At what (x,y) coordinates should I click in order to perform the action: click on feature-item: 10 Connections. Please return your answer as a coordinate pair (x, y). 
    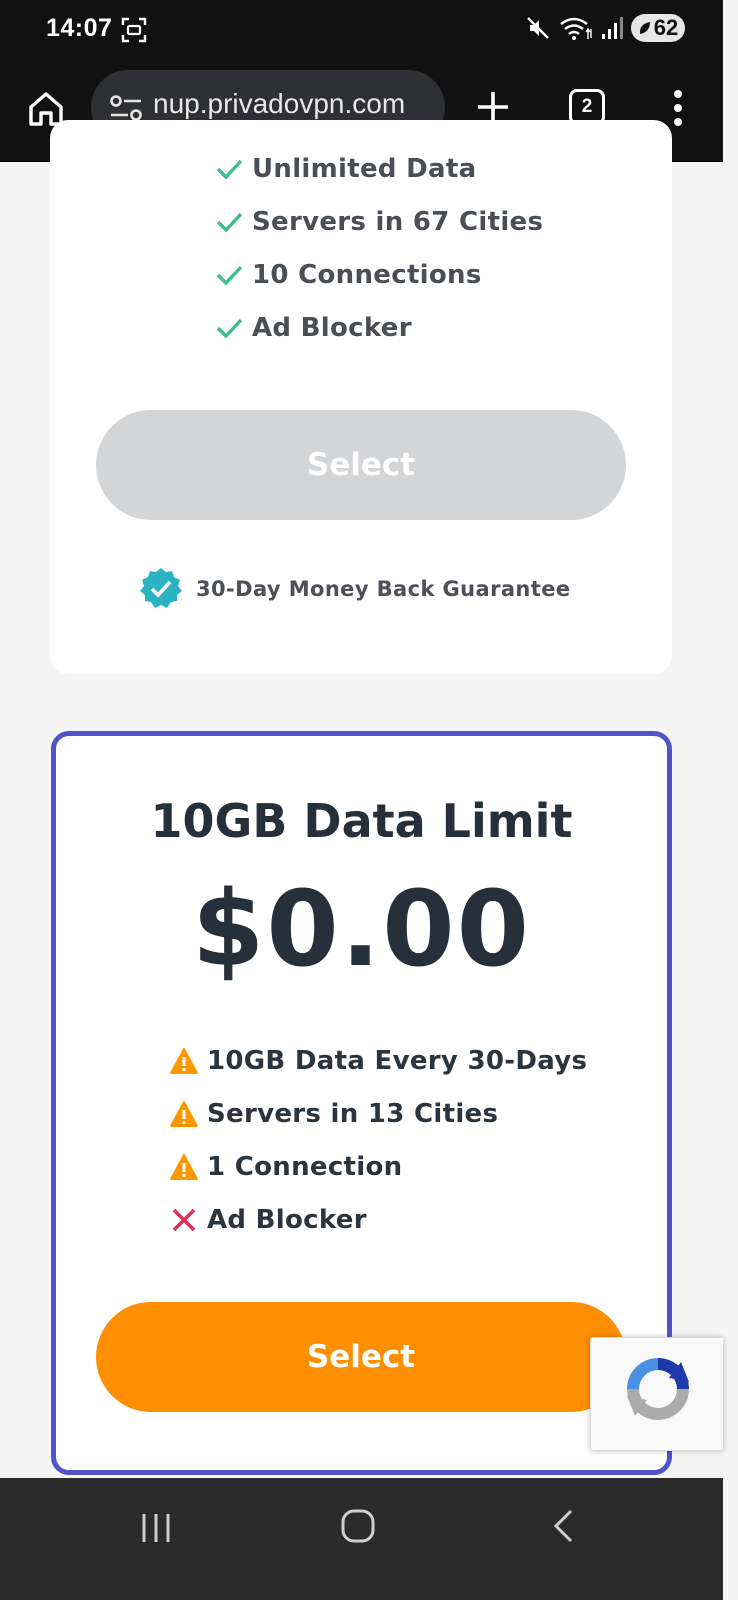
    Looking at the image, I should click on (378, 274).